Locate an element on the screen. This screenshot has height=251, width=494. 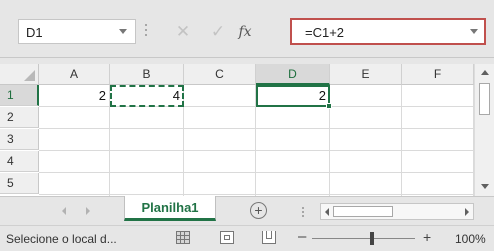
row-header-1: 1 is located at coordinates (19, 95).